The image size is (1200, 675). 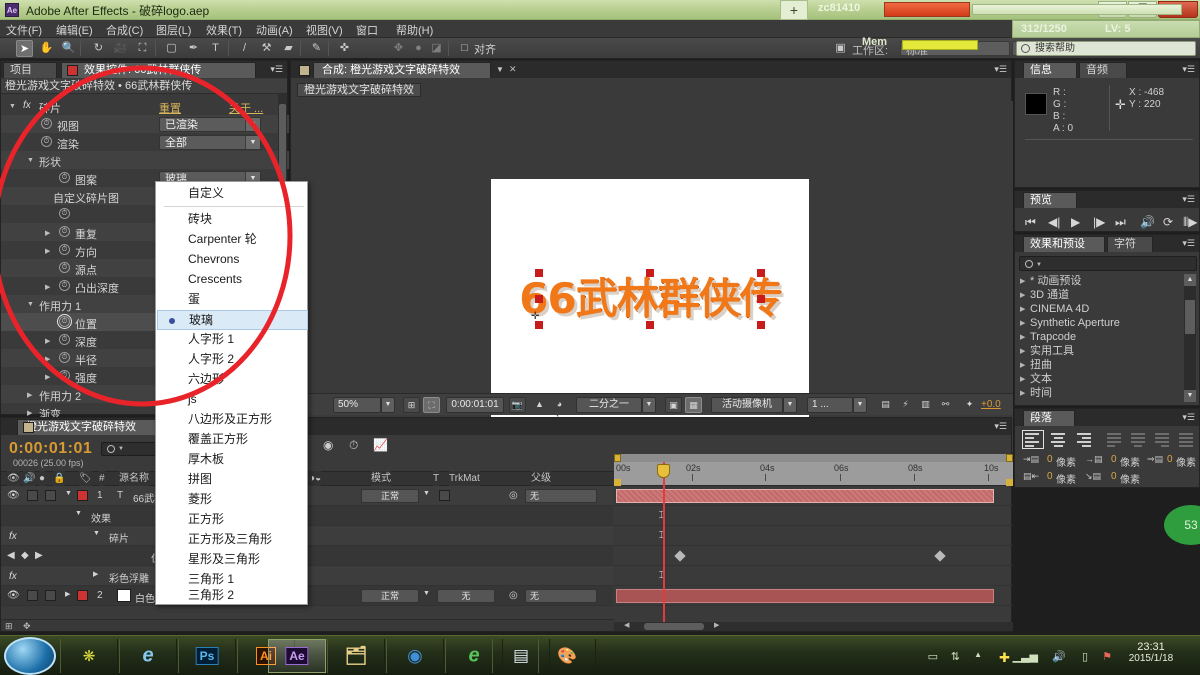 What do you see at coordinates (991, 405) in the screenshot?
I see `exposure-value: +0.0` at bounding box center [991, 405].